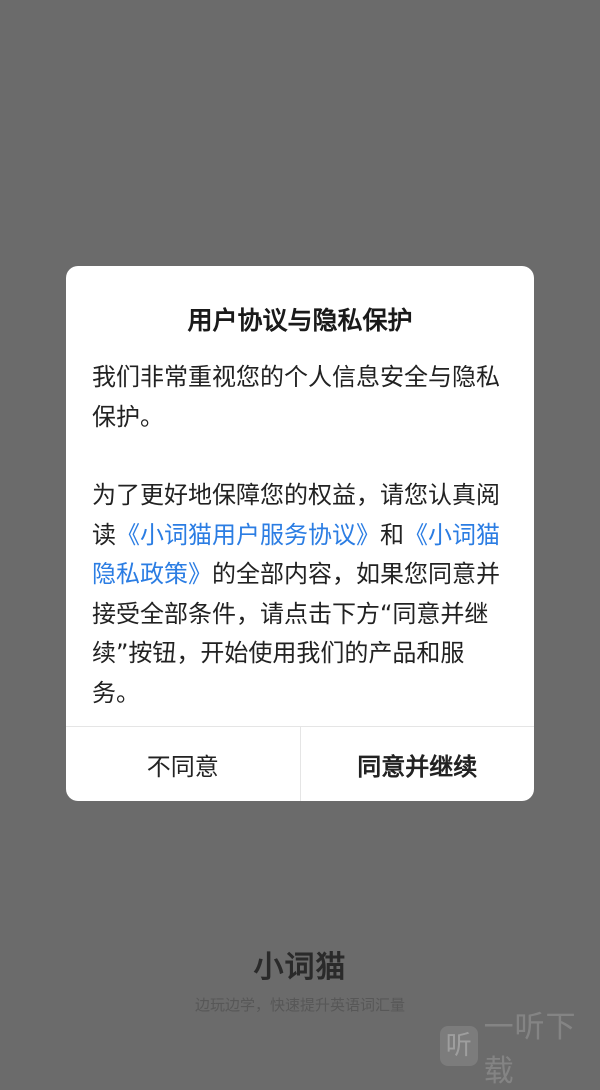 The height and width of the screenshot is (1090, 600). I want to click on agree-continue-button: 同意并继续, so click(418, 764).